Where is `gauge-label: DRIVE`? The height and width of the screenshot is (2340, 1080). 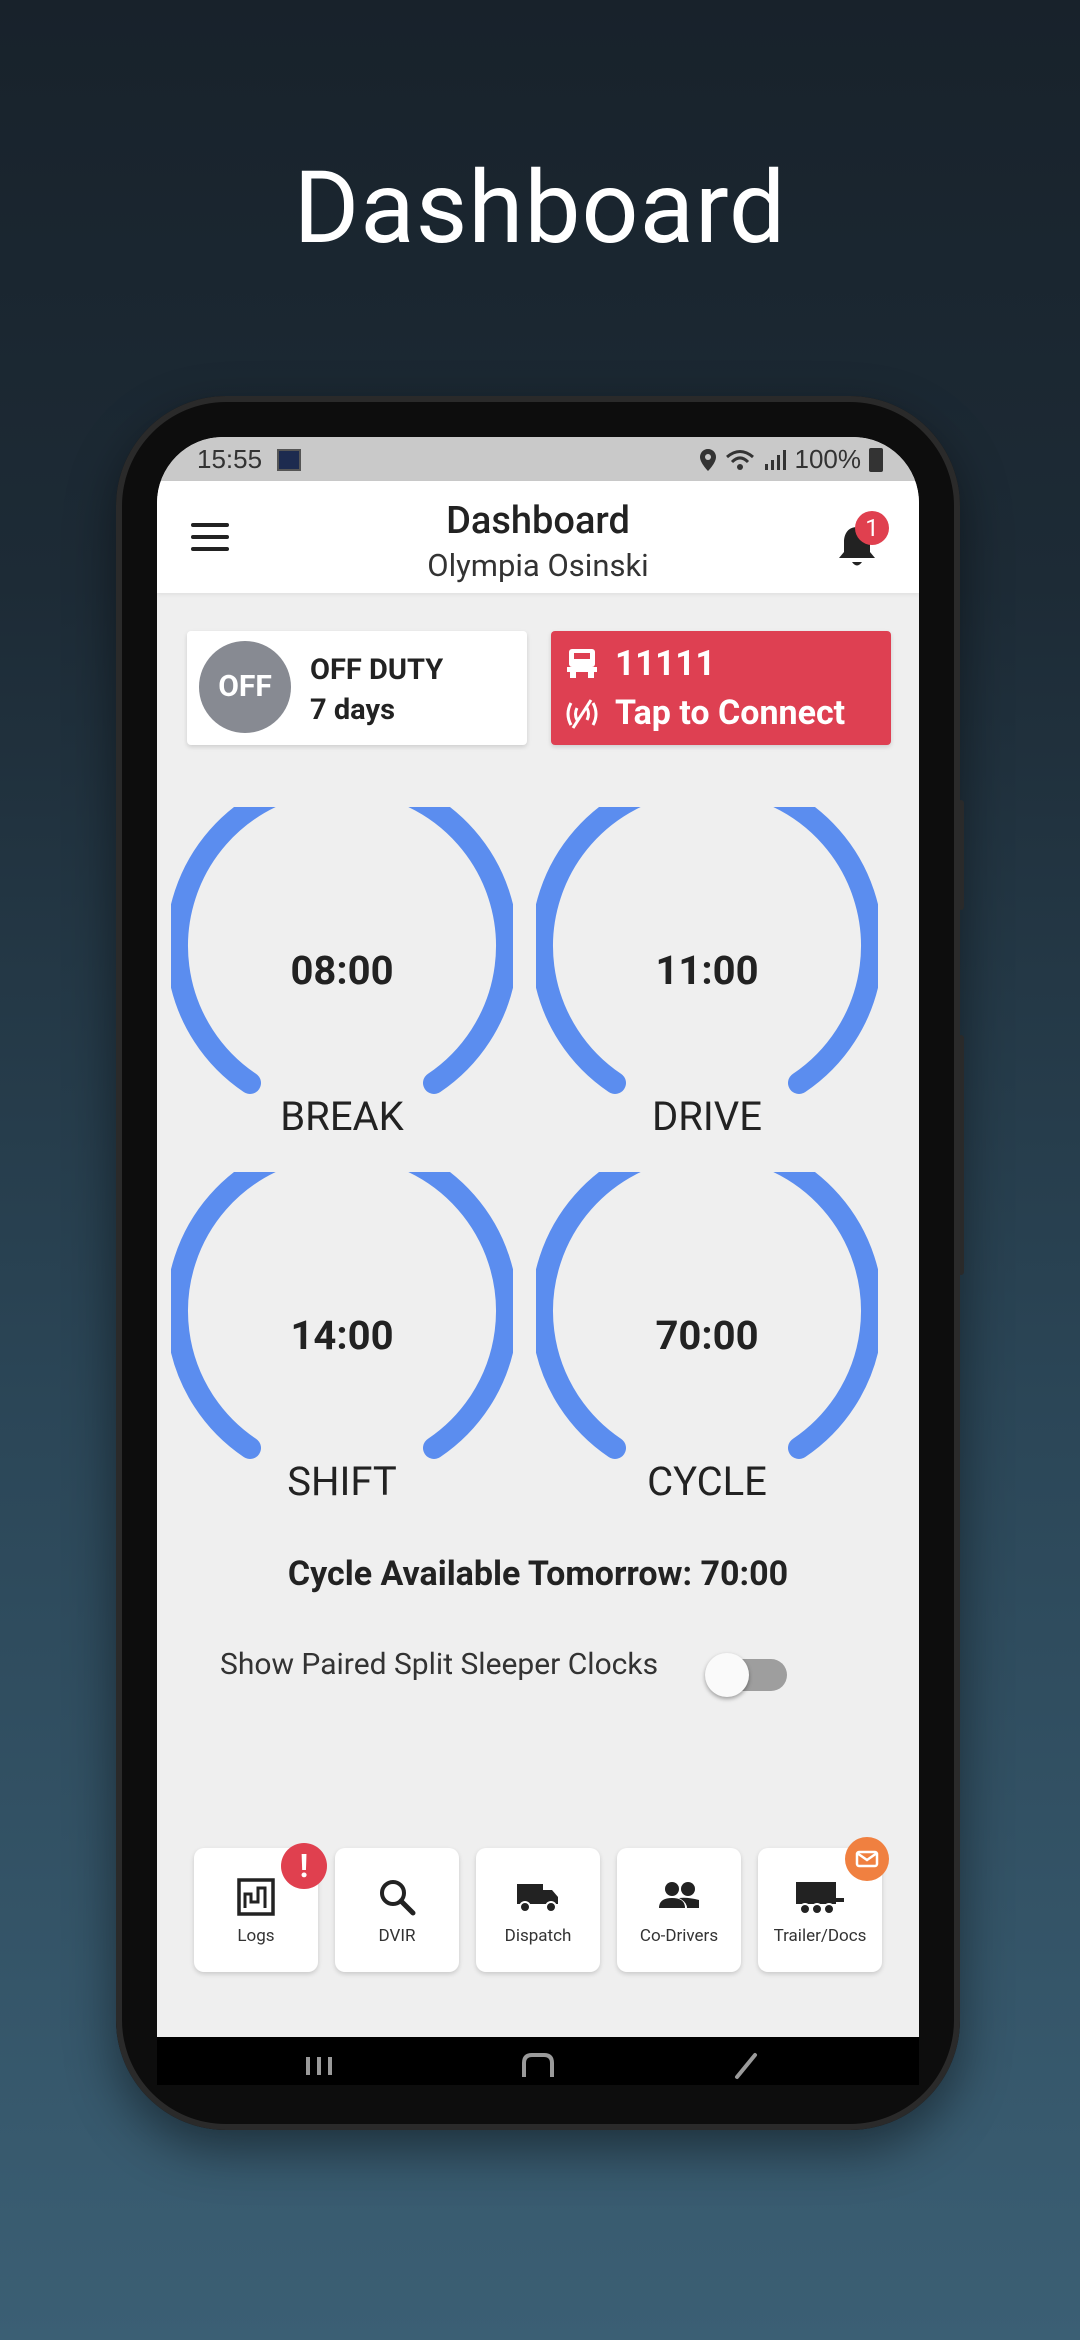 gauge-label: DRIVE is located at coordinates (707, 1116).